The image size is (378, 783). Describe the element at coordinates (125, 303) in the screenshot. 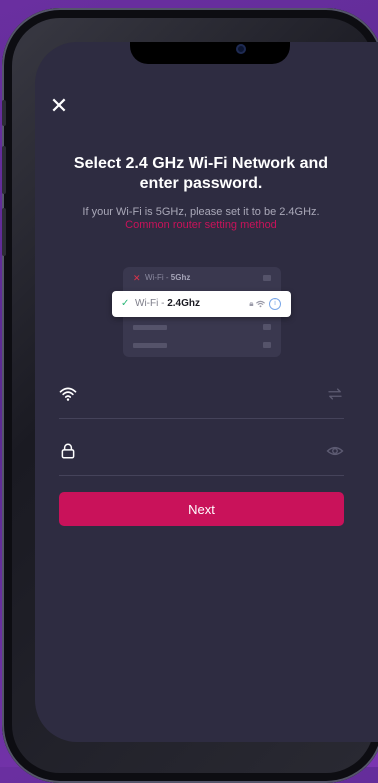

I see `check-icon: ✓` at that location.